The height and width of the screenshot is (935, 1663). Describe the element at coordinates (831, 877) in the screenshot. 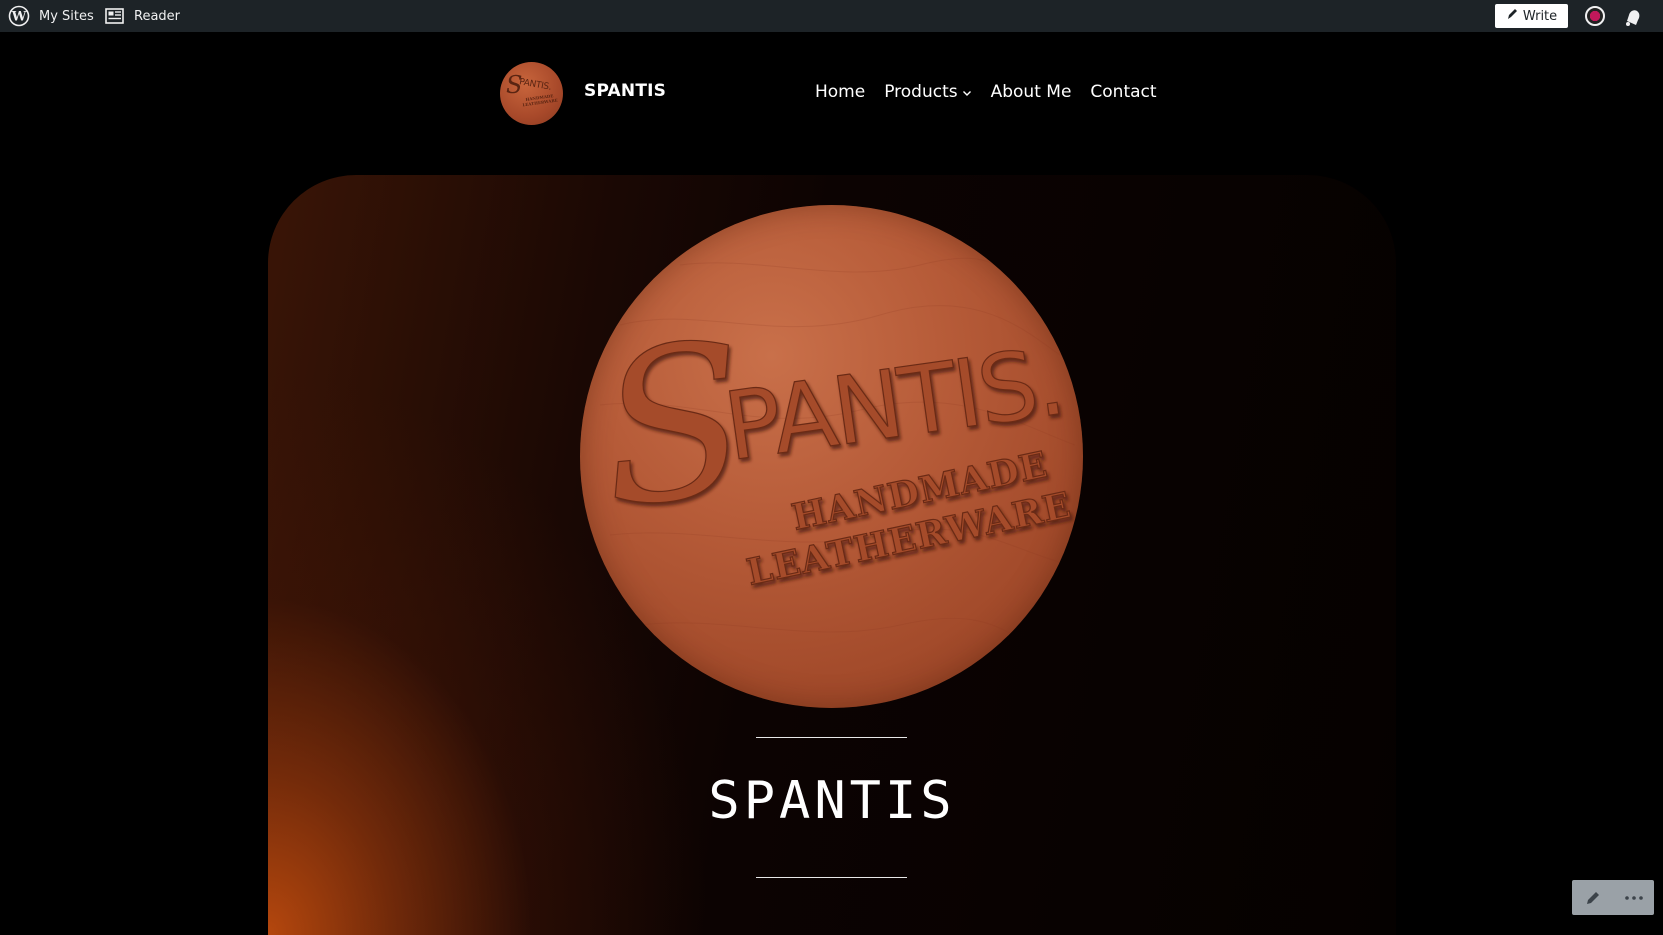

I see `title-divider-bottom` at that location.